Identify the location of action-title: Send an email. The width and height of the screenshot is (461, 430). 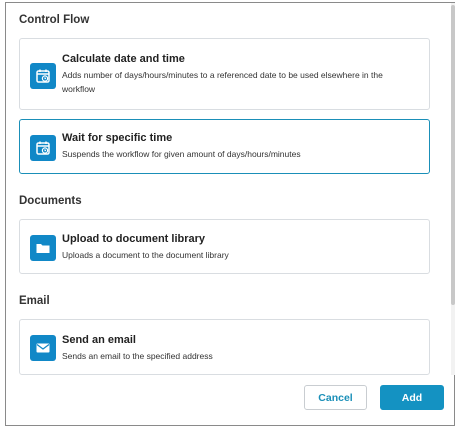
(99, 340).